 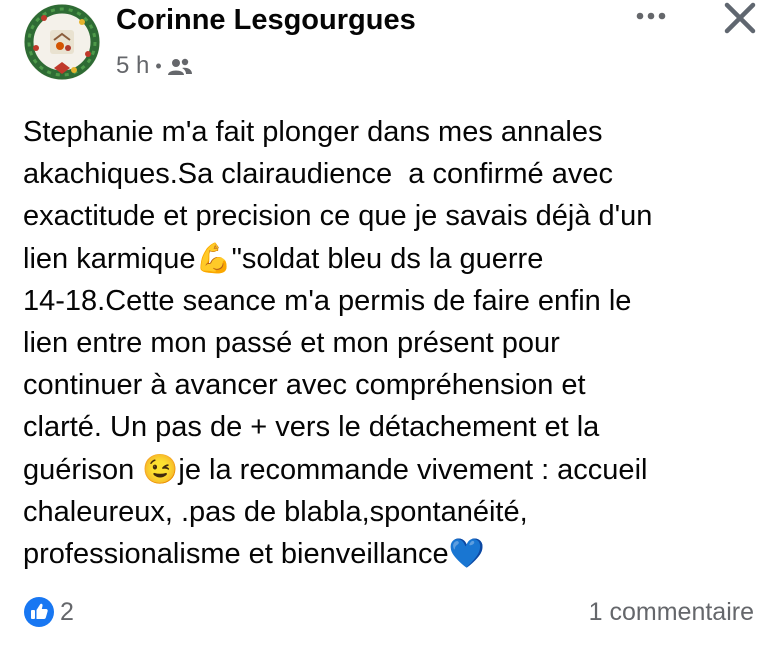 I want to click on post-header: Corinne Lesgourgues 5 h •, so click(x=389, y=45).